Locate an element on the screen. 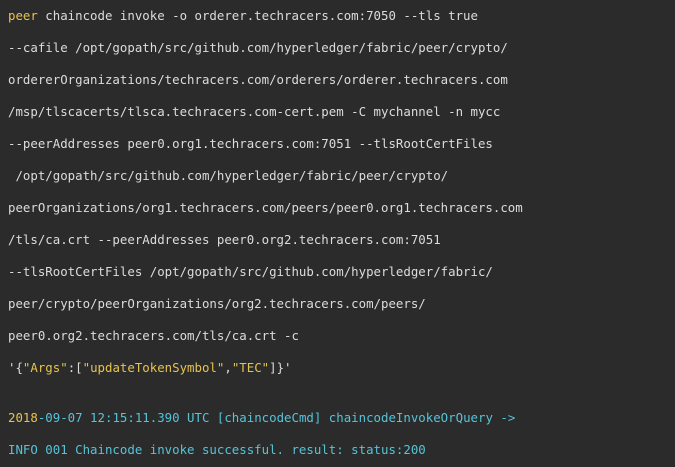 Image resolution: width=675 pixels, height=467 pixels. args-key: "Args" is located at coordinates (45, 367).